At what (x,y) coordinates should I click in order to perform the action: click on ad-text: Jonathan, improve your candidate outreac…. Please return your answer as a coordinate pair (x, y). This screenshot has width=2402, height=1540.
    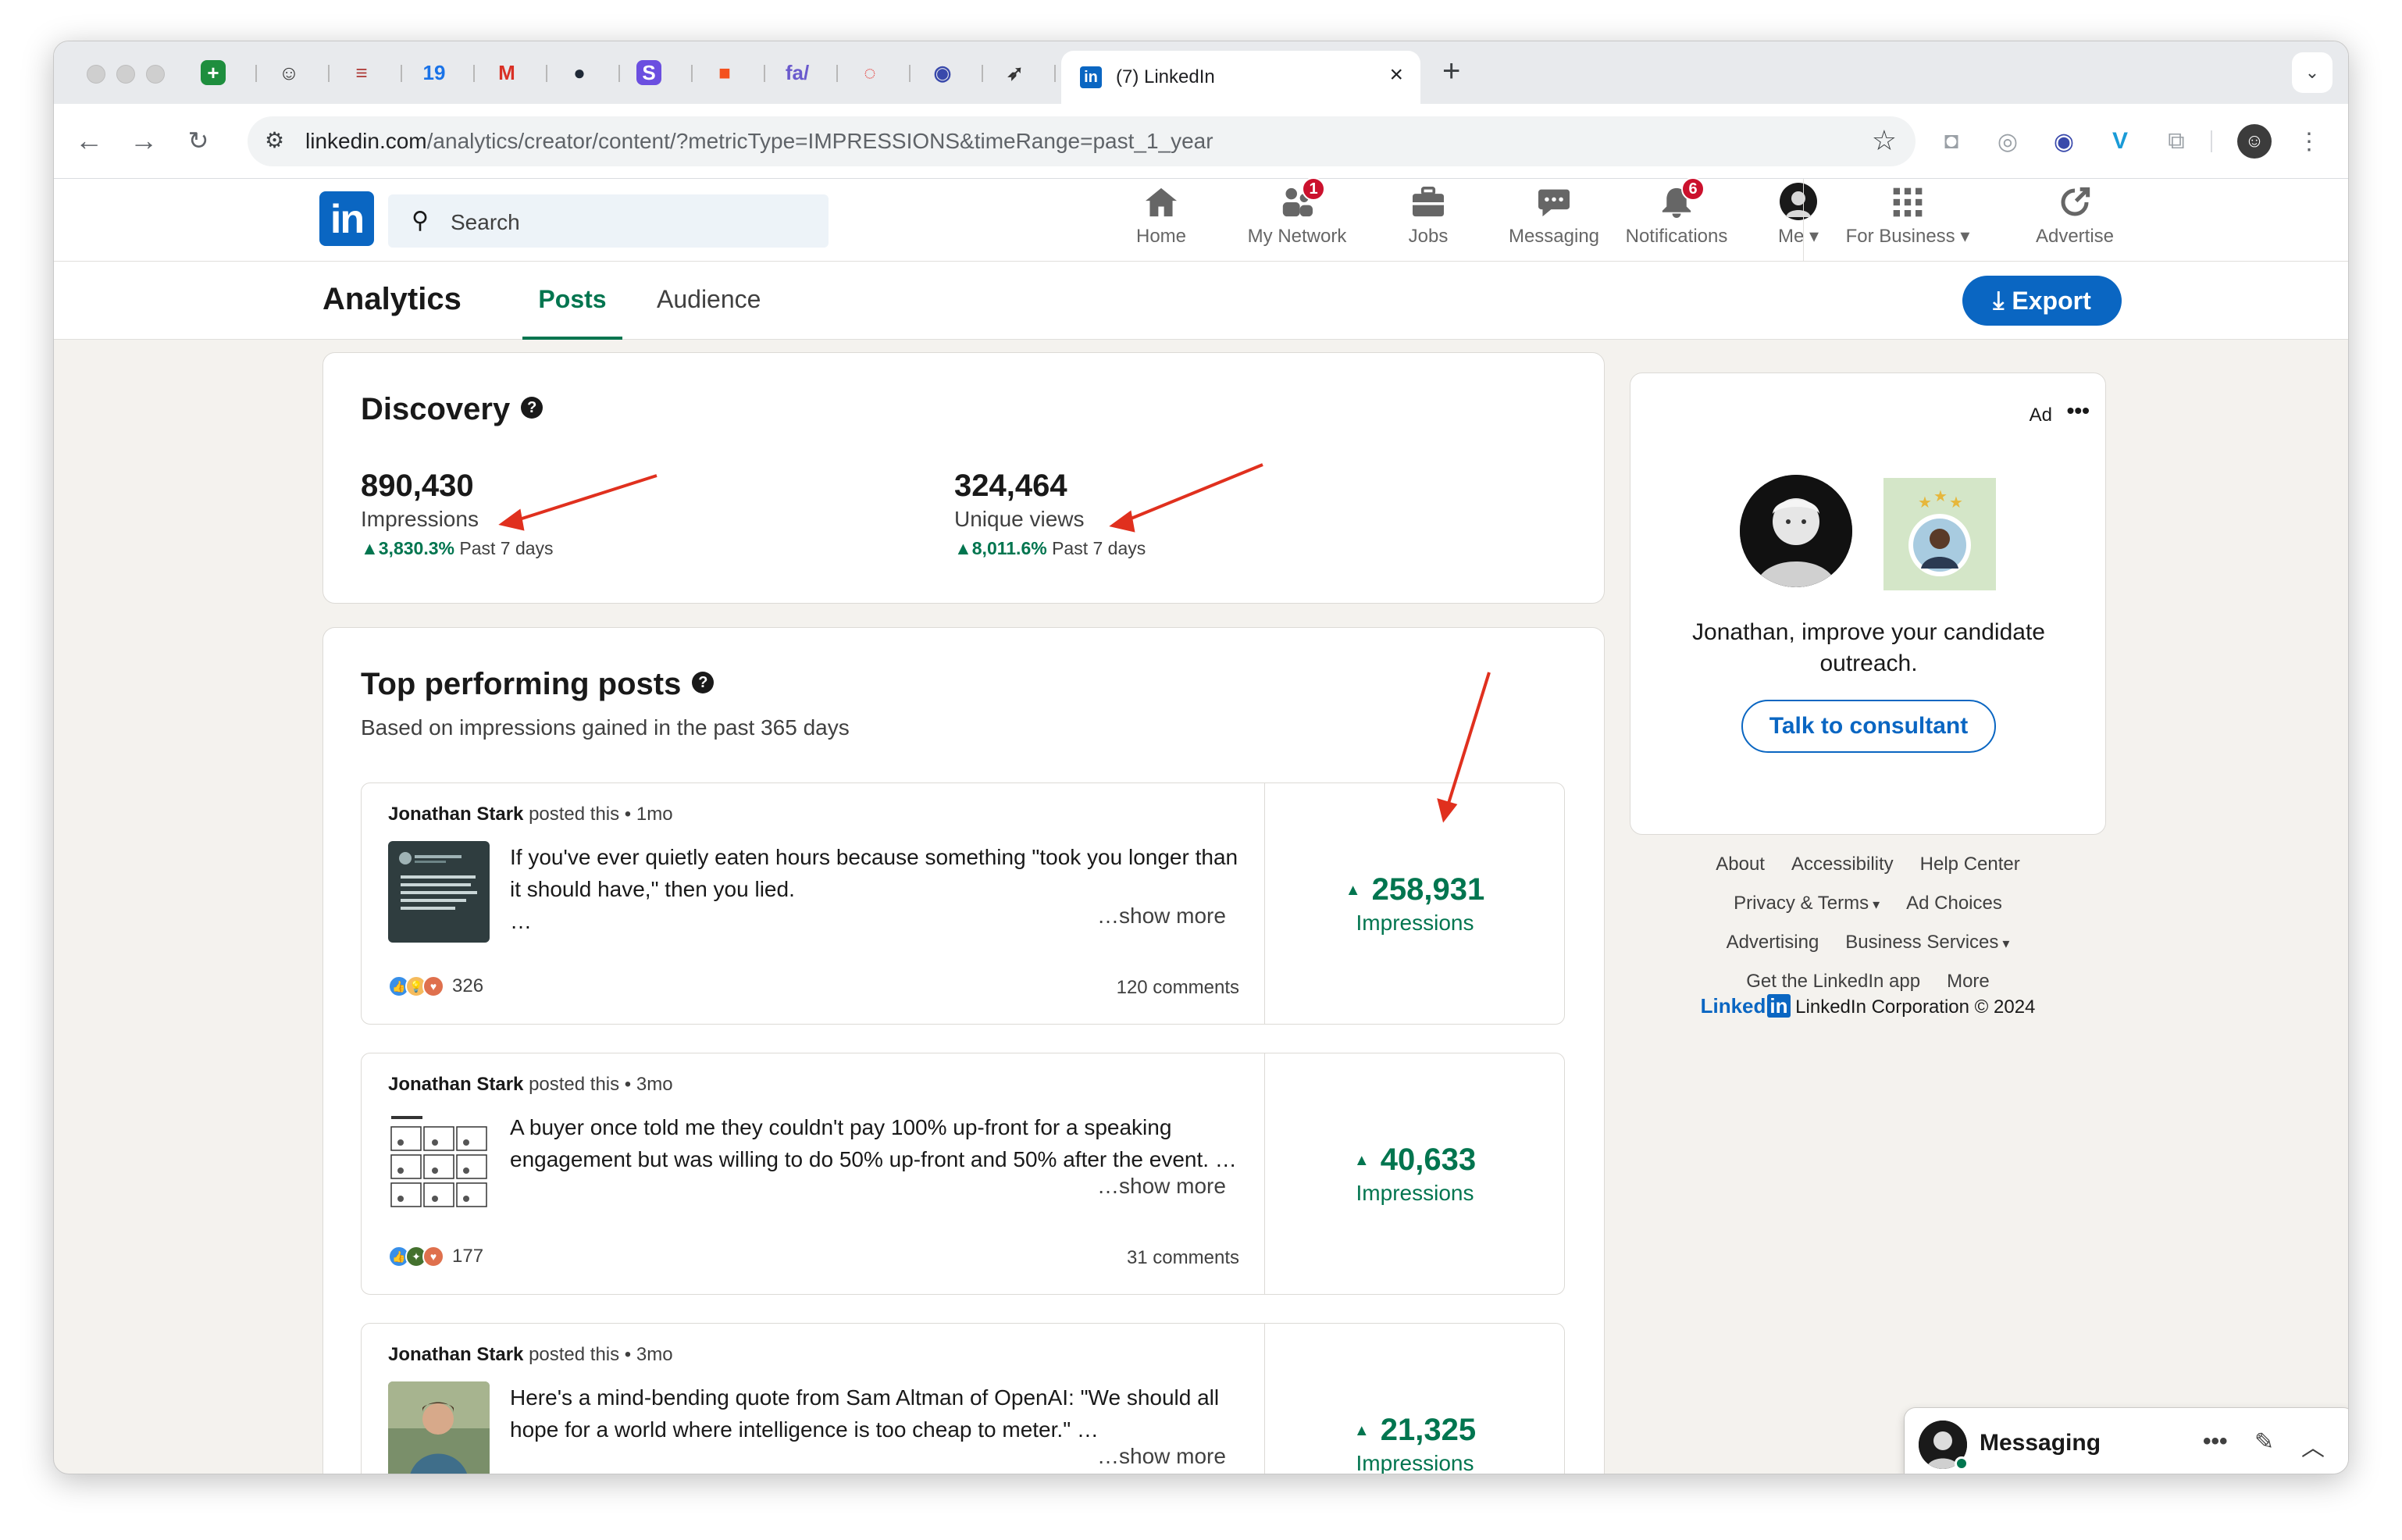
    Looking at the image, I should click on (1868, 647).